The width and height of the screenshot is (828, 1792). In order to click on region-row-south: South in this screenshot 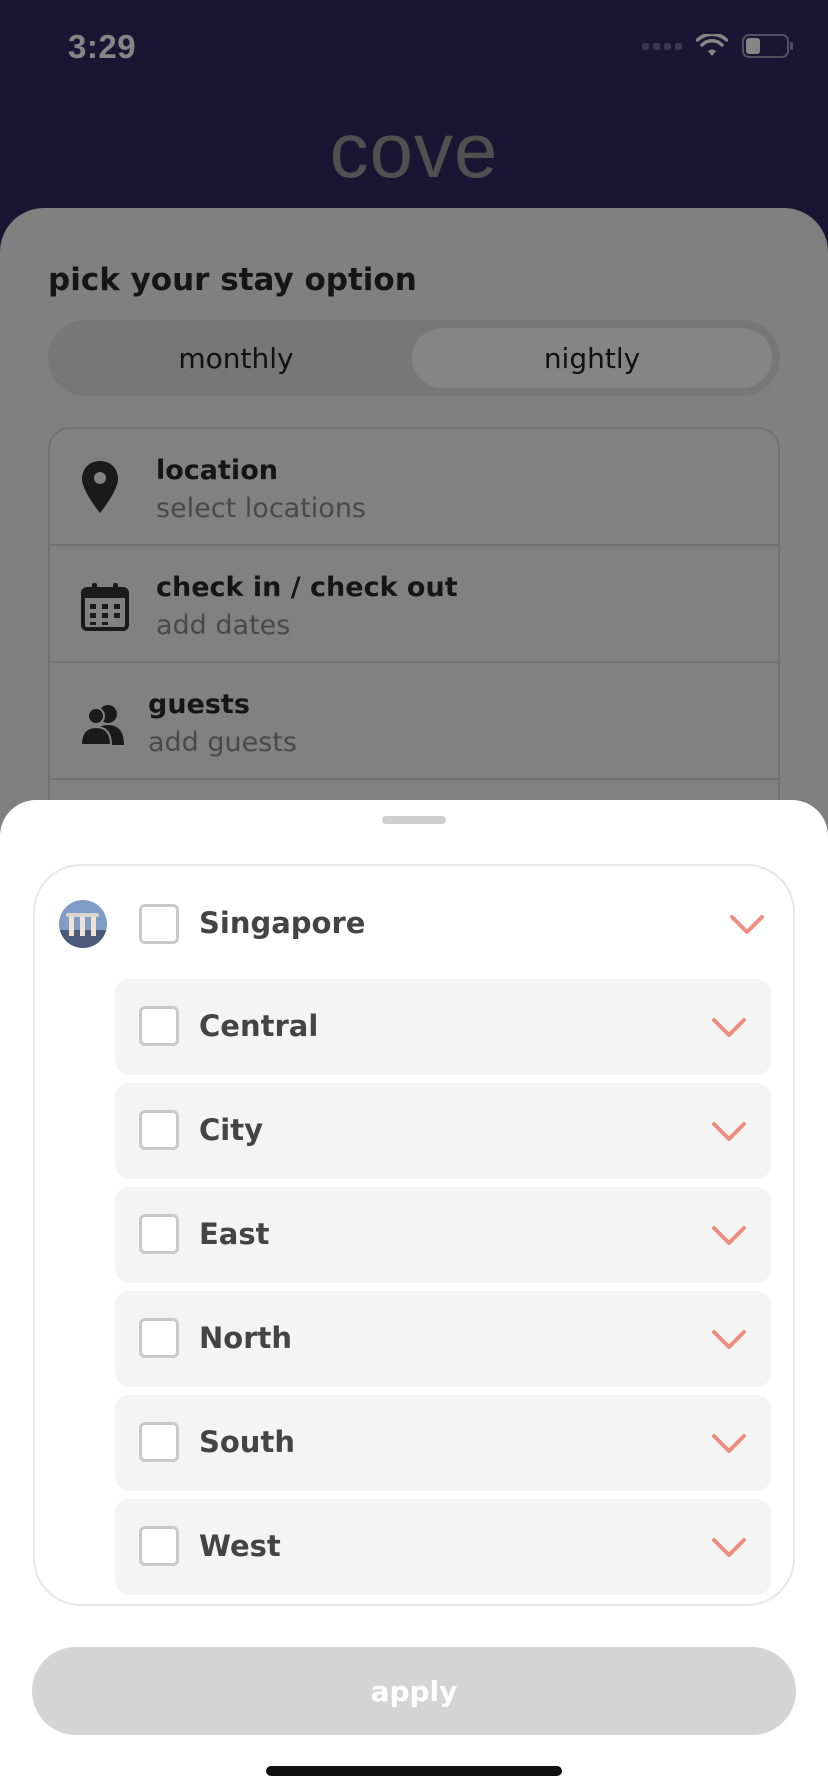, I will do `click(443, 1443)`.